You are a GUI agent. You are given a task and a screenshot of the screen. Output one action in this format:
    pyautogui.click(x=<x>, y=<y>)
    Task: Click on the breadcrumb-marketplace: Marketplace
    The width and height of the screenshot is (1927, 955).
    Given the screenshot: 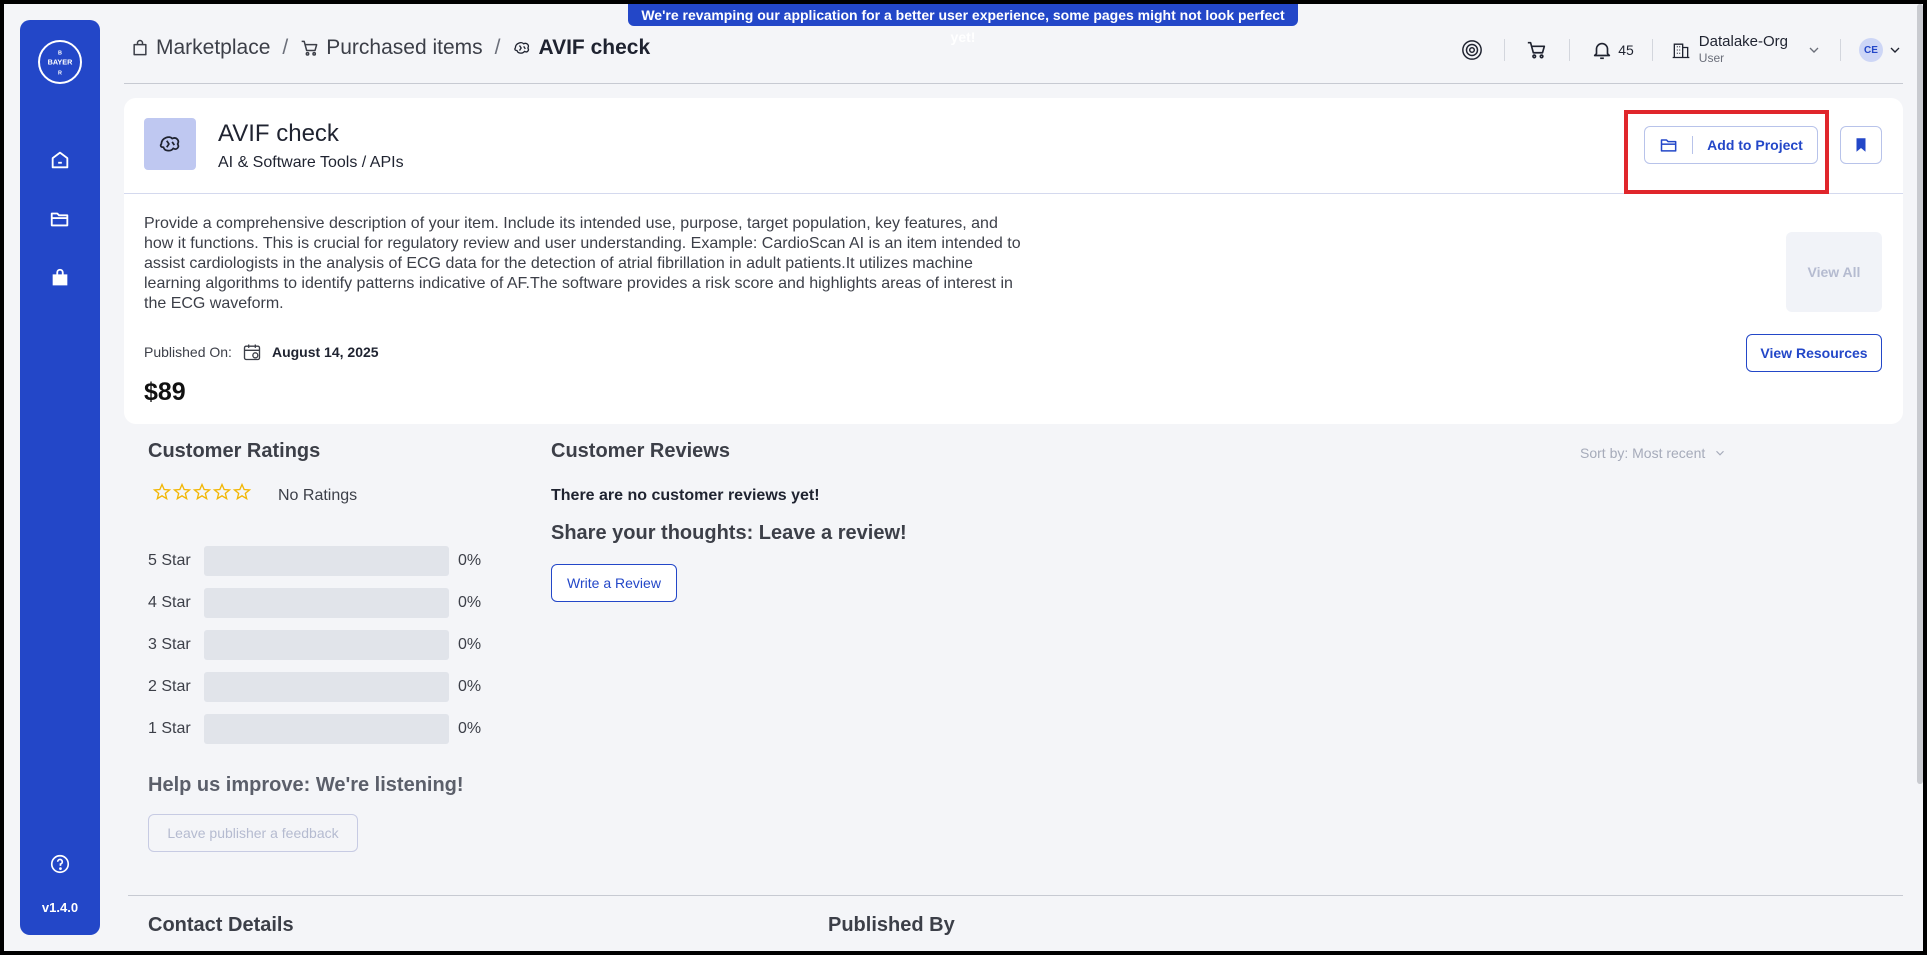 What is the action you would take?
    pyautogui.click(x=200, y=48)
    